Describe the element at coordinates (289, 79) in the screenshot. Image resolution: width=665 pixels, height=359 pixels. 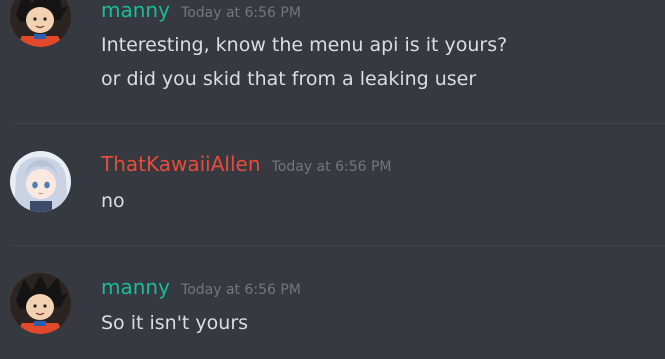
I see `message-text: or did you skid that from a leaking user` at that location.